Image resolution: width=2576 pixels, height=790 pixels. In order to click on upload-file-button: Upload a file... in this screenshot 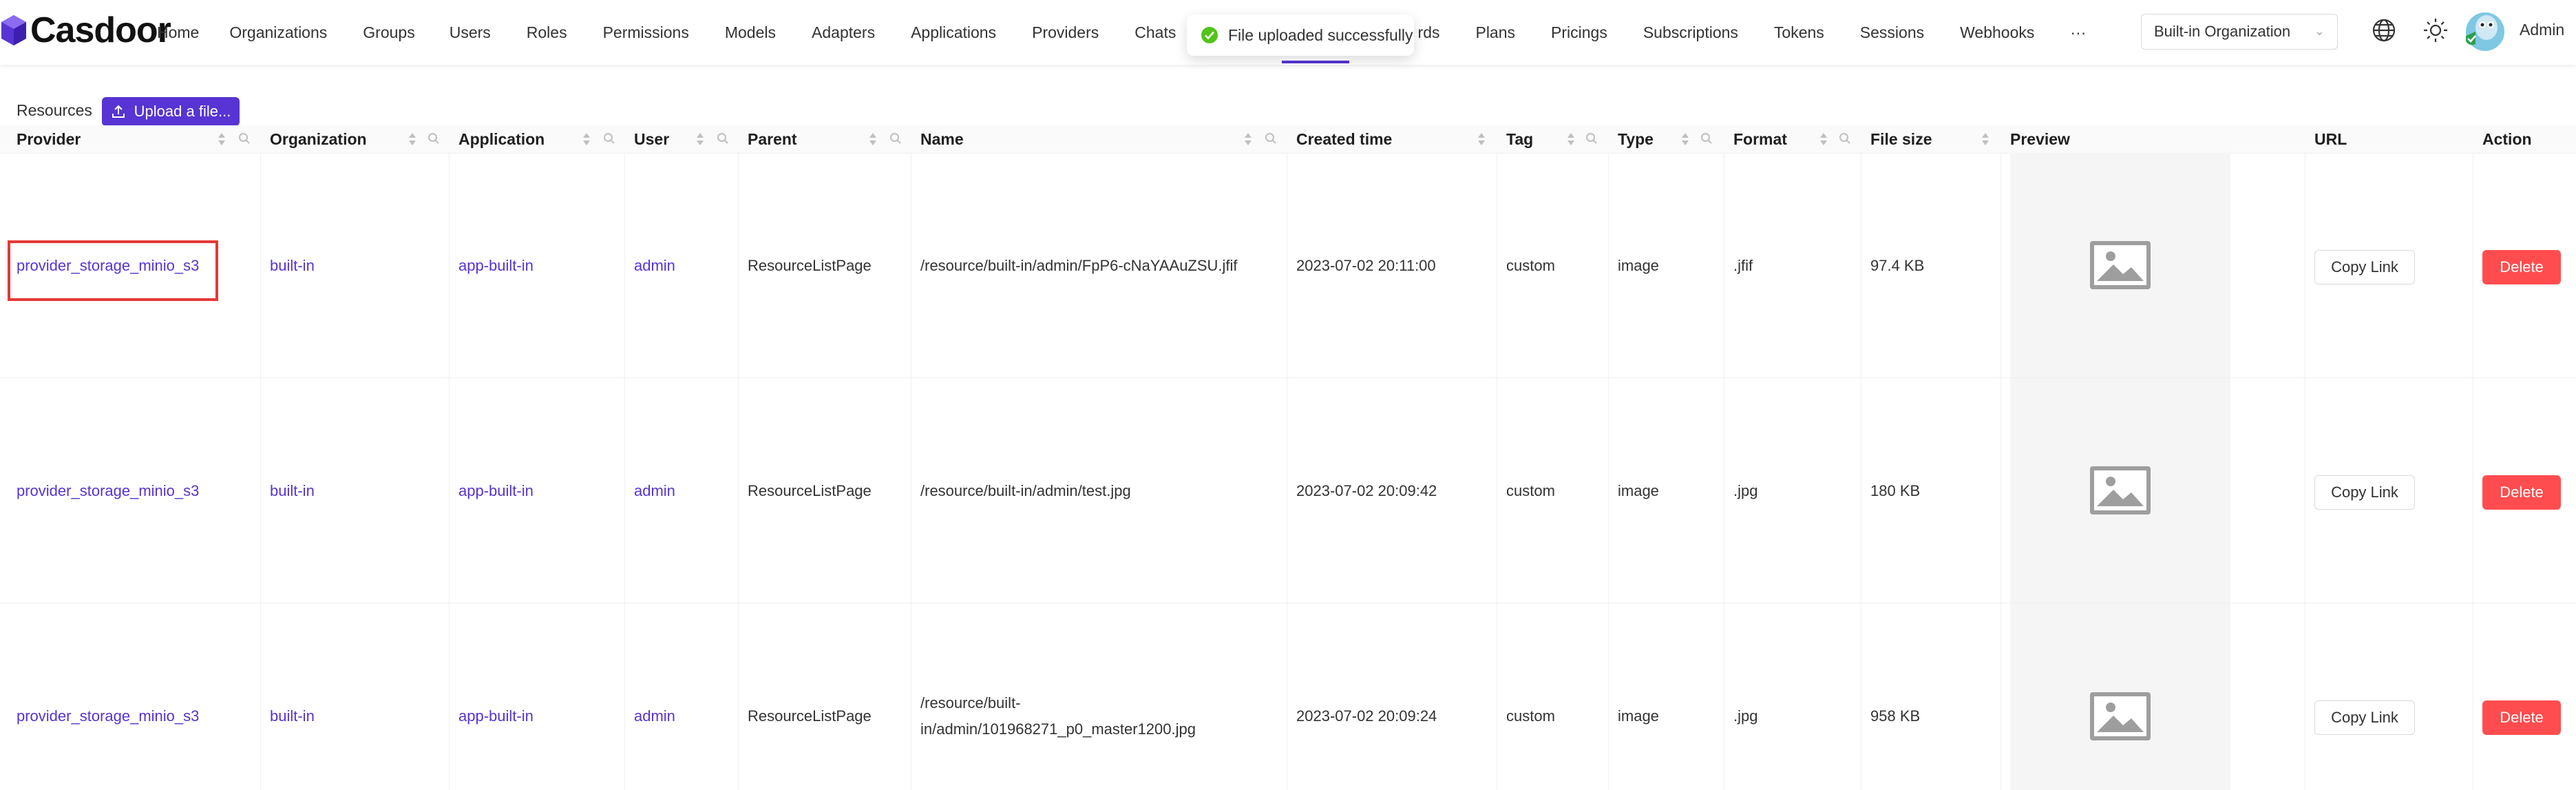, I will do `click(171, 111)`.